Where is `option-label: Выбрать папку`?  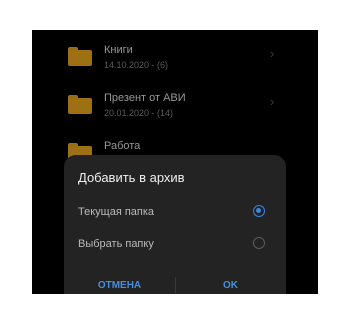
option-label: Выбрать папку is located at coordinates (116, 244).